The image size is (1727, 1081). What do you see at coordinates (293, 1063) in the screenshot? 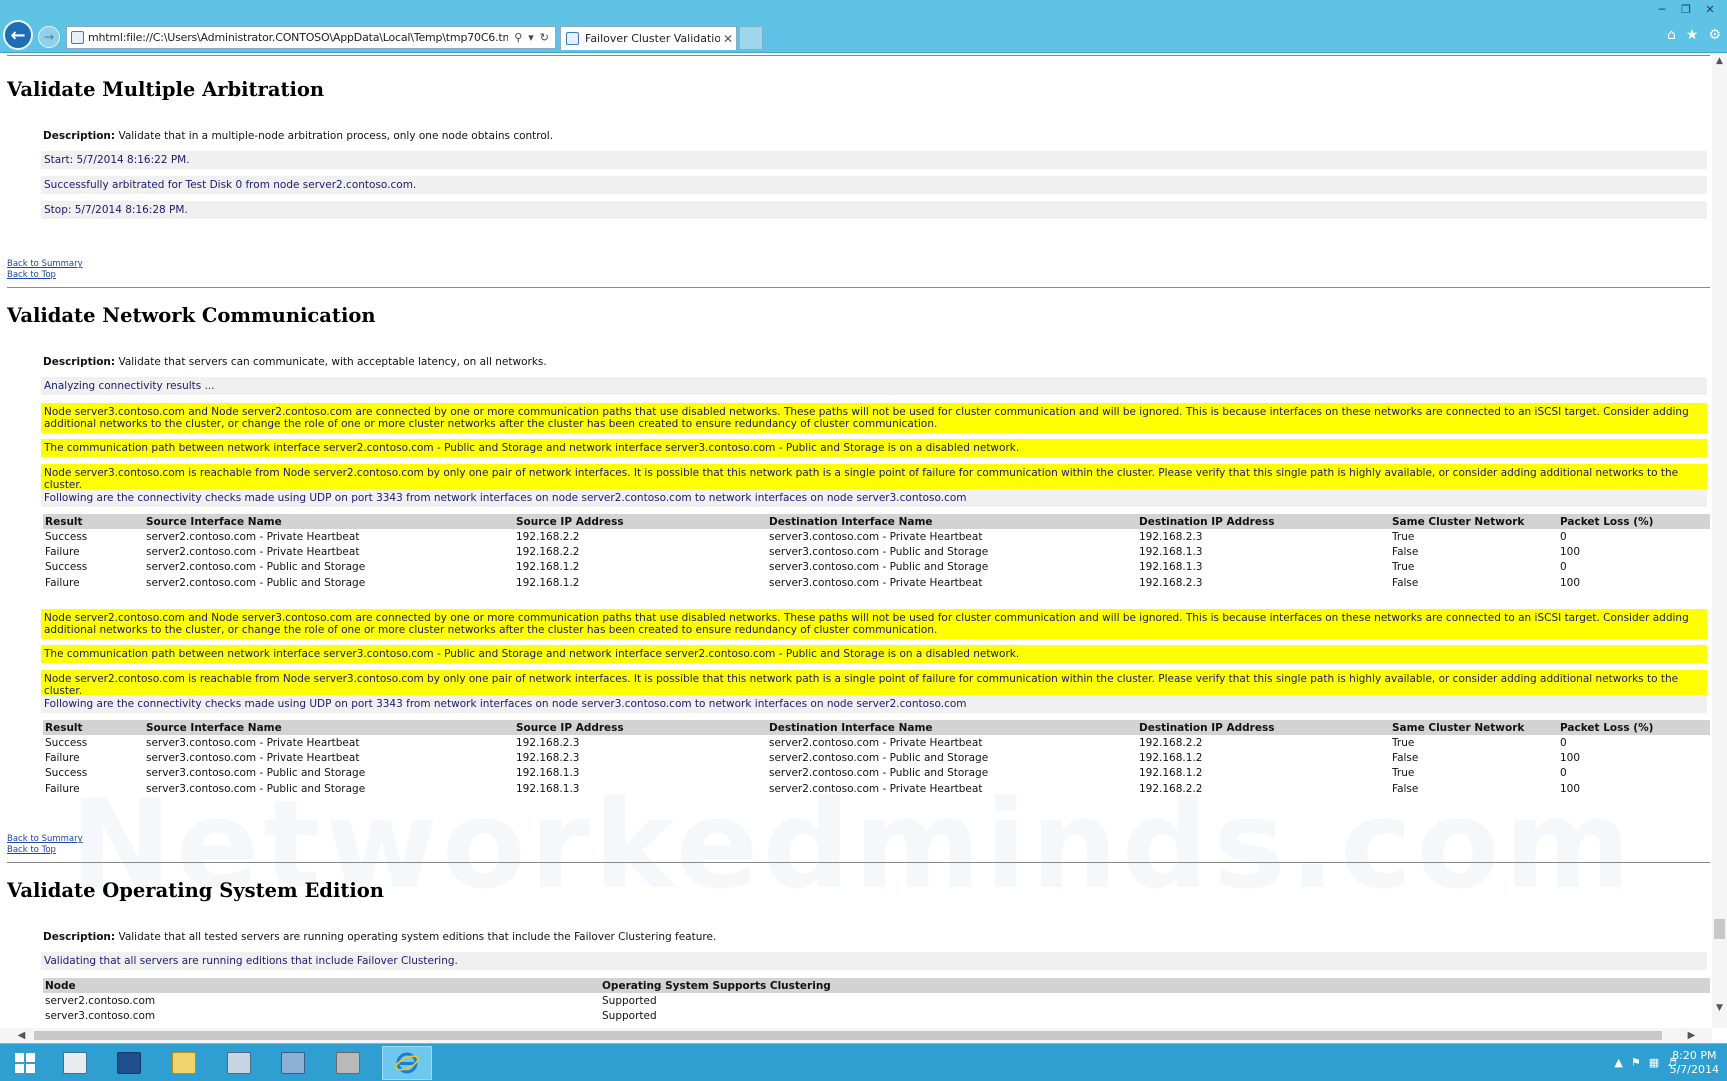
I see `taskbar-network-tool` at bounding box center [293, 1063].